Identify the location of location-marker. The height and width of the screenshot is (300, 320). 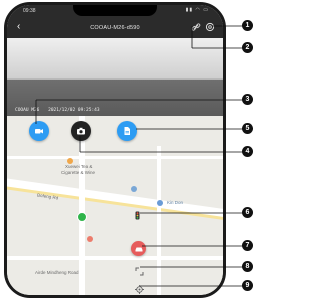
(82, 217).